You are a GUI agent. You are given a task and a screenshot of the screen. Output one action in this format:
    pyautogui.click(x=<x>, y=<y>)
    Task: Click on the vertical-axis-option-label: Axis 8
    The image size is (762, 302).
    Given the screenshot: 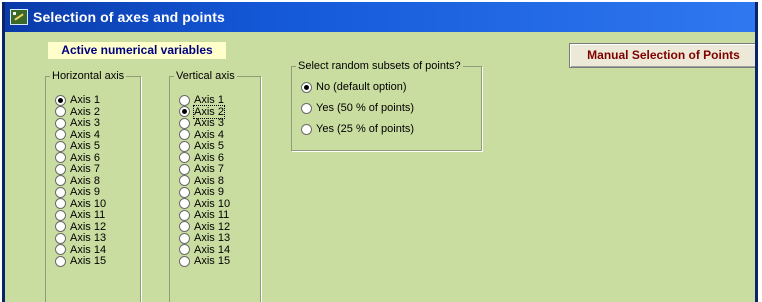 What is the action you would take?
    pyautogui.click(x=209, y=180)
    